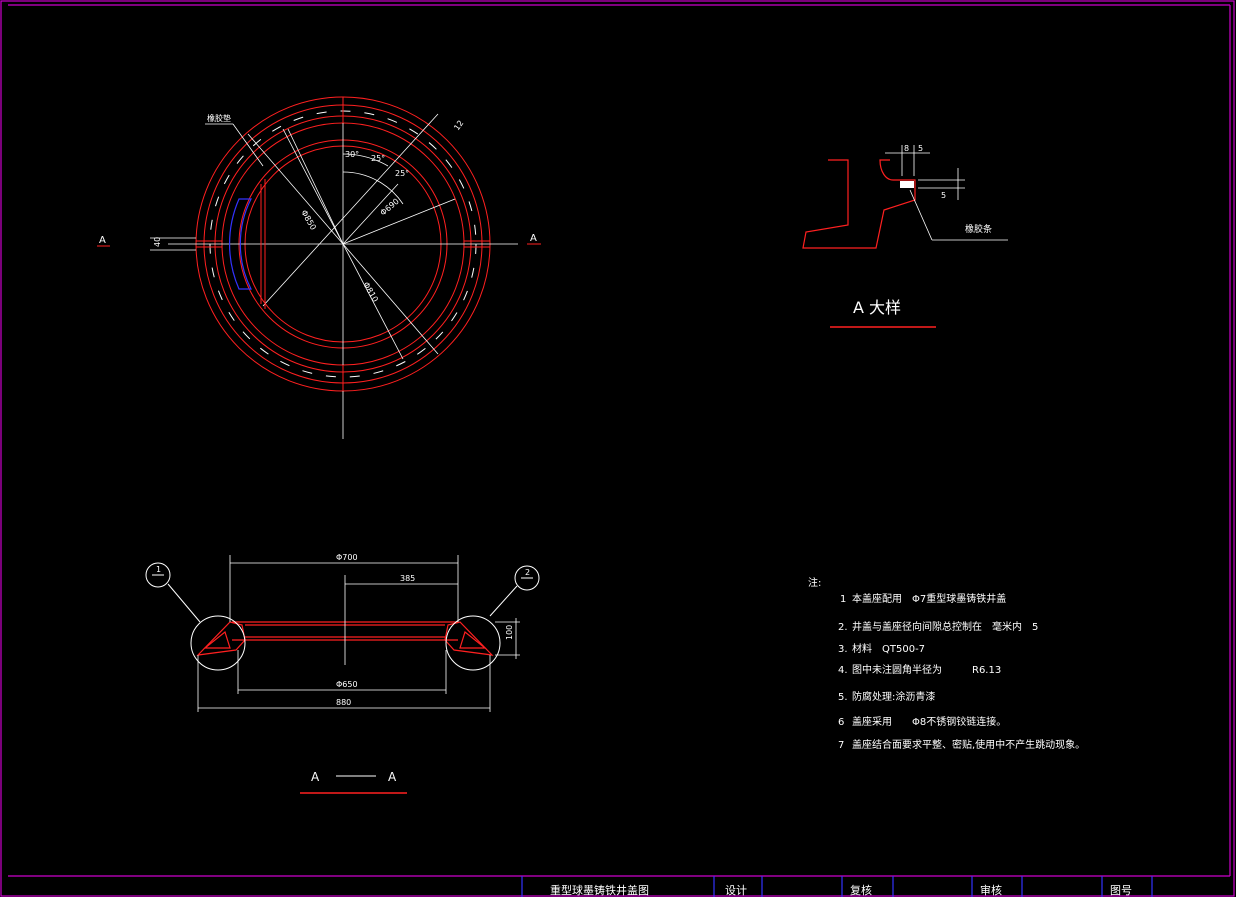  I want to click on note-2-num: 2., so click(843, 627).